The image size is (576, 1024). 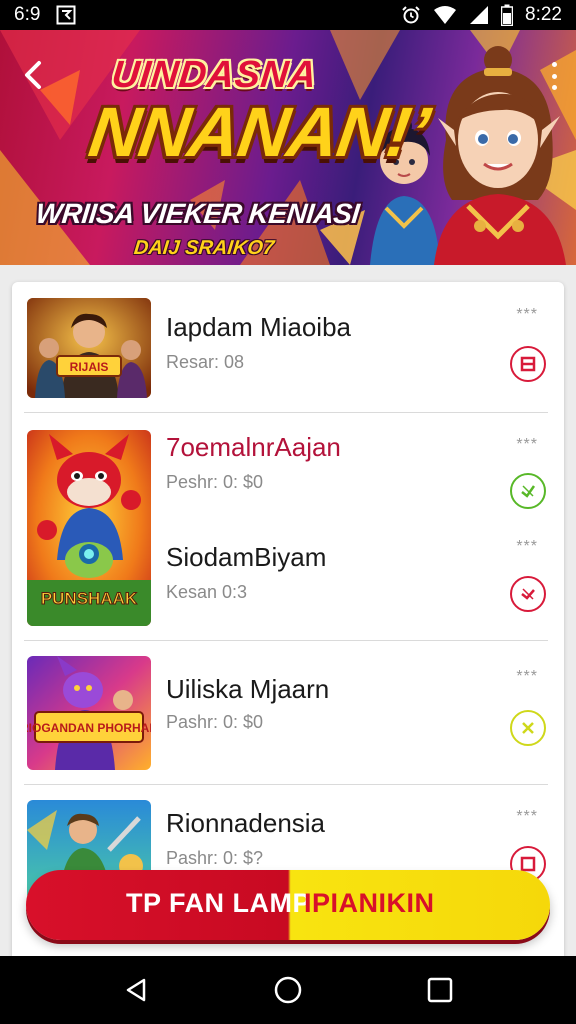 What do you see at coordinates (288, 15) in the screenshot?
I see `status-bar: 6:9 8:22` at bounding box center [288, 15].